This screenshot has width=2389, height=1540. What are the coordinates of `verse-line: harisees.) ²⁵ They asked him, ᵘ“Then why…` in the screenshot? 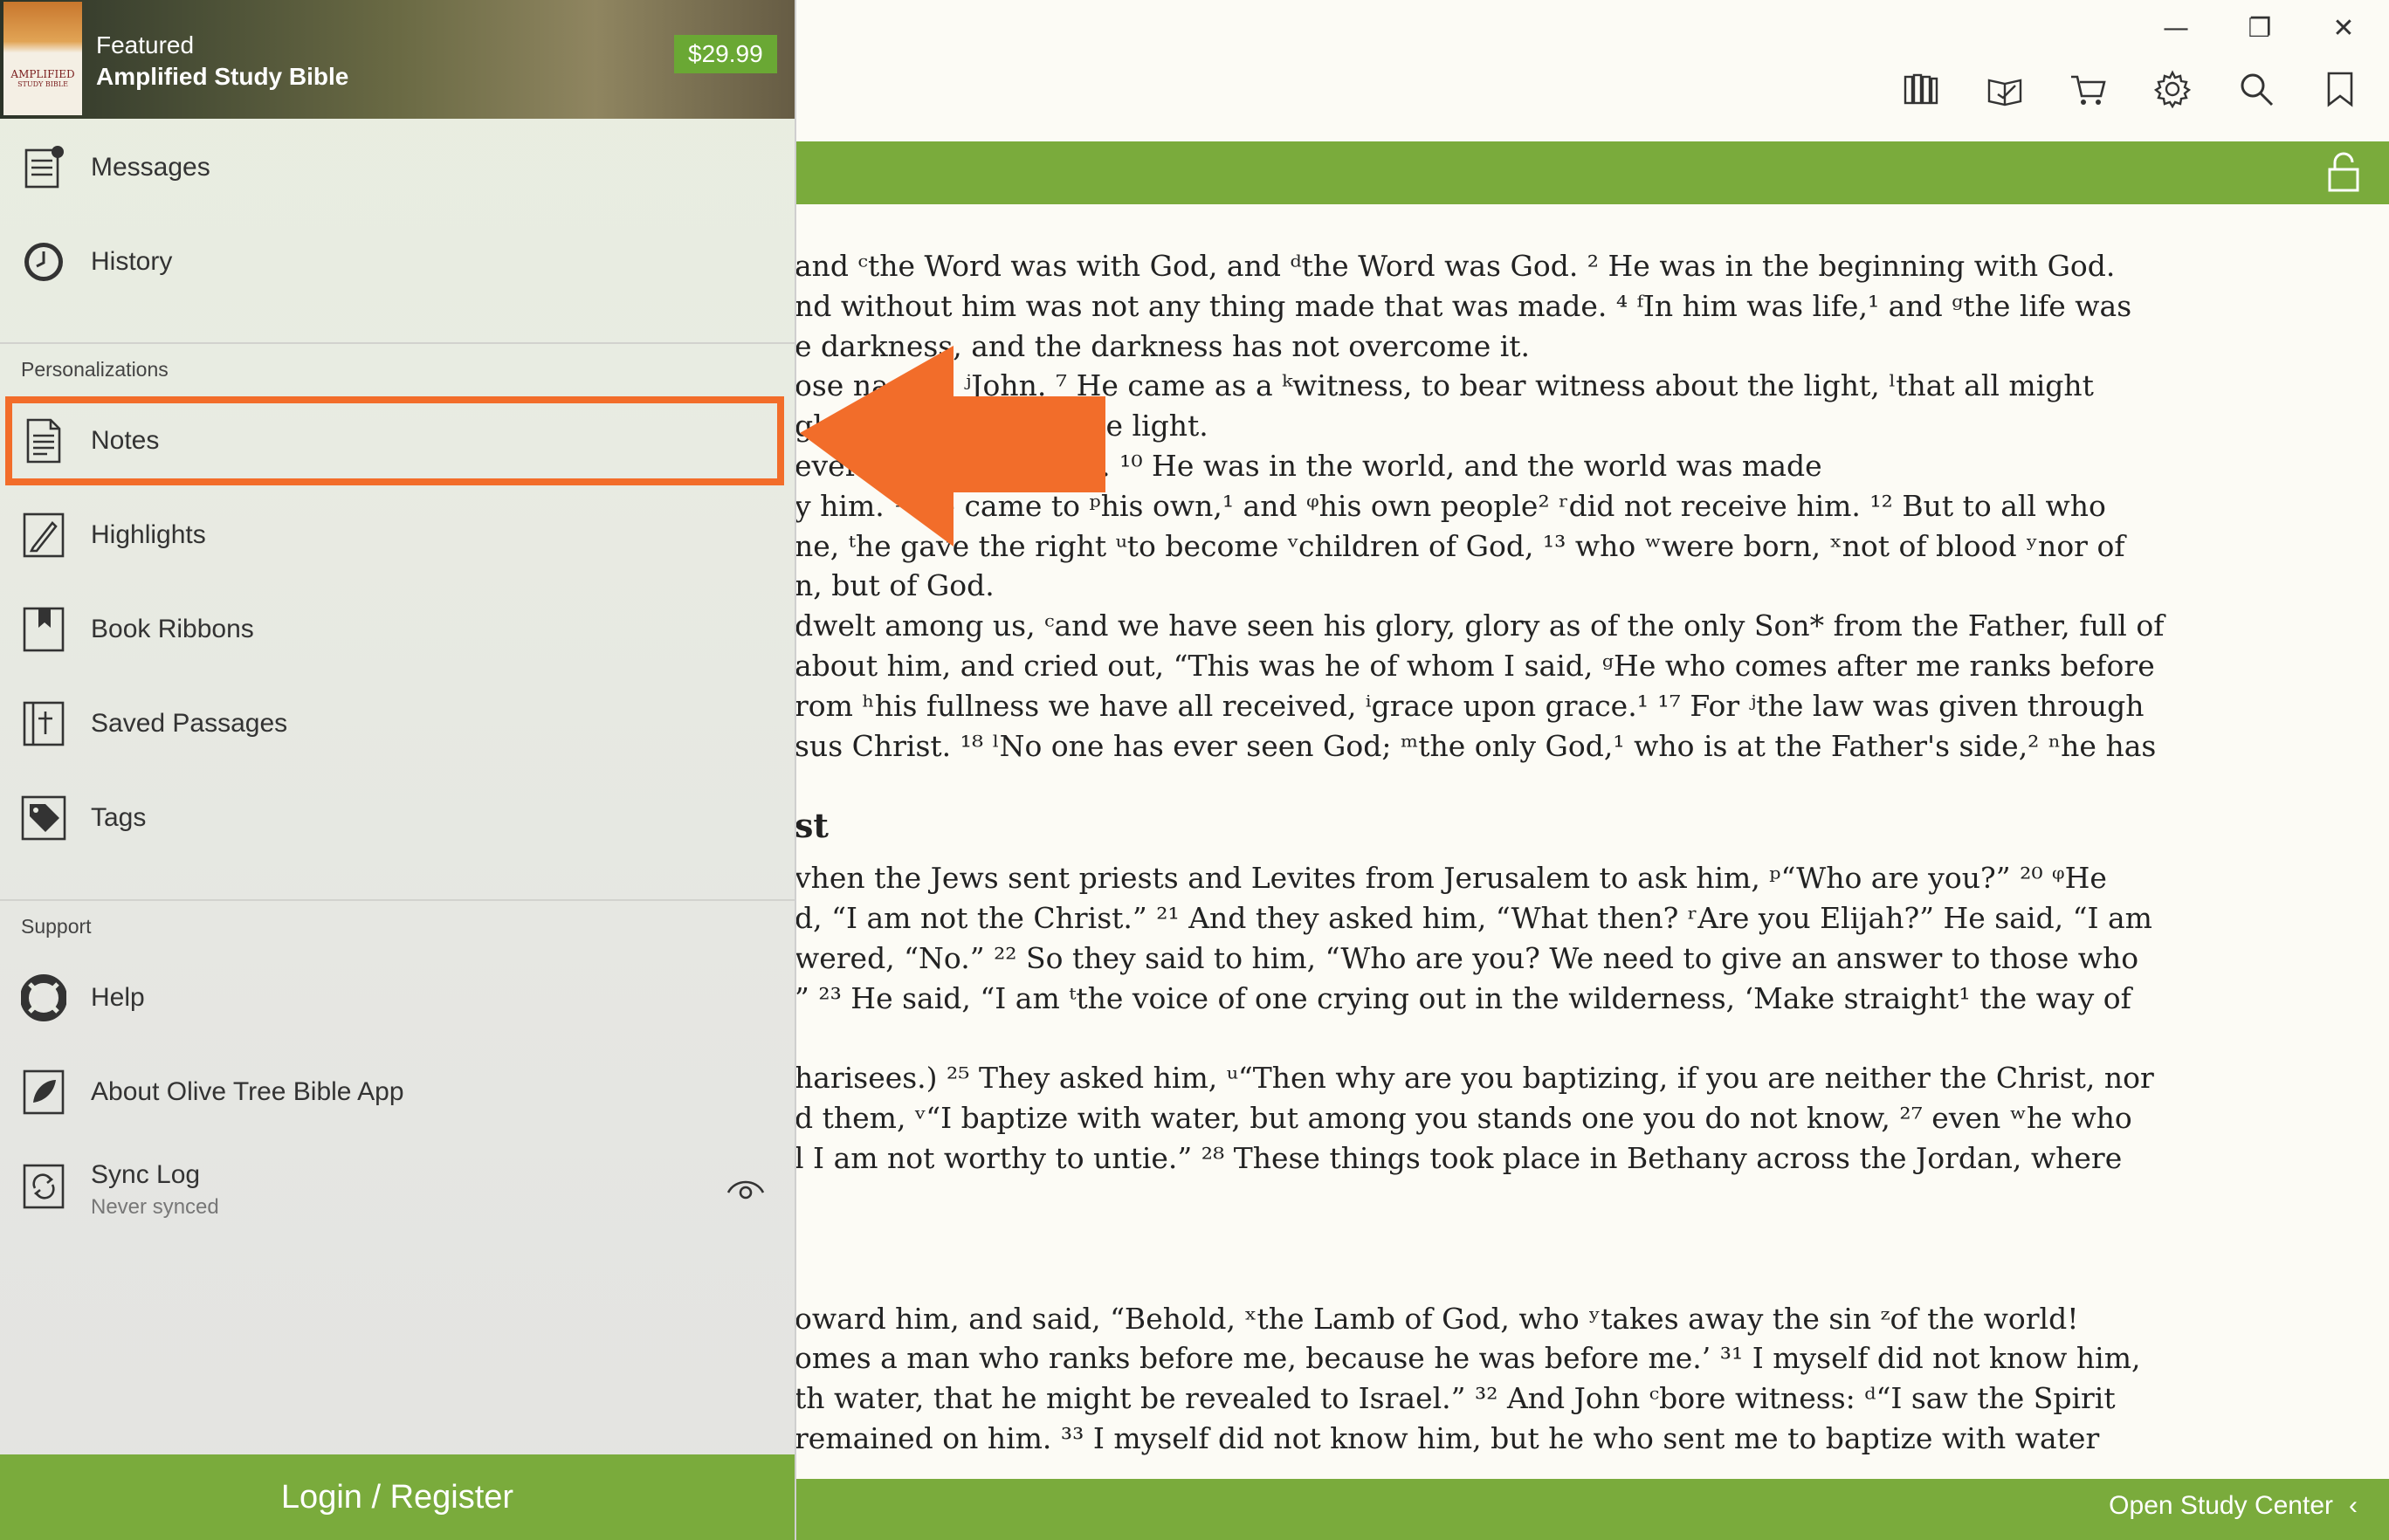 It's located at (1474, 1078).